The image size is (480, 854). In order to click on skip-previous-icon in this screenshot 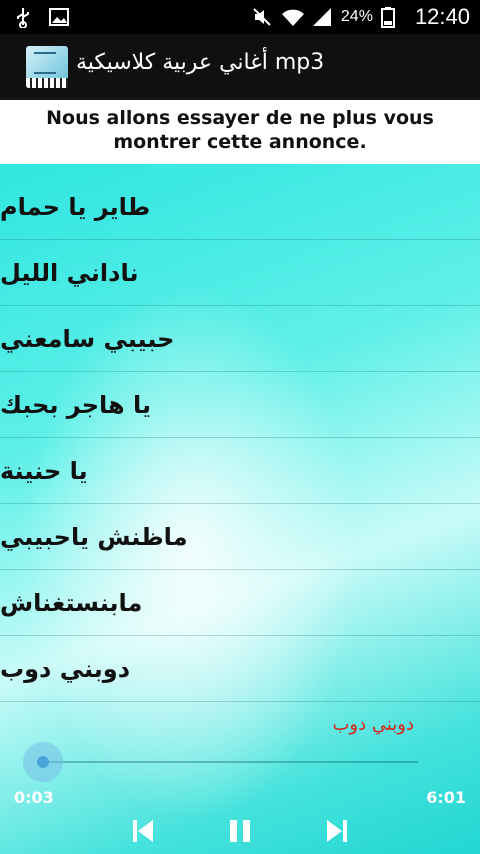, I will do `click(143, 831)`.